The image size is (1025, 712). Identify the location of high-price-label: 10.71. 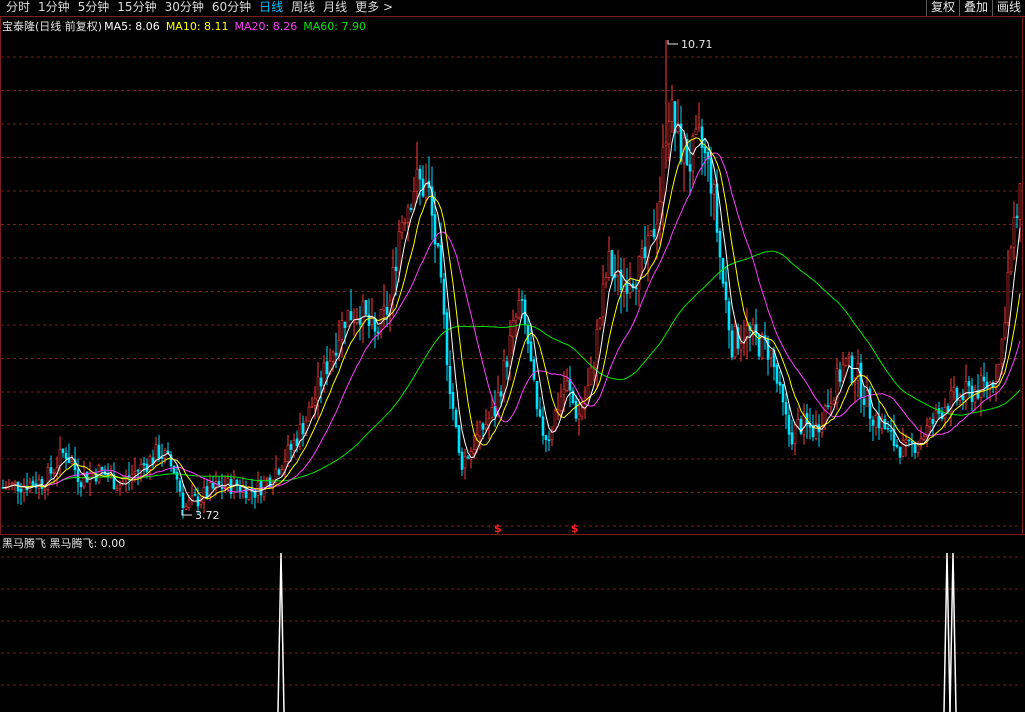
(697, 44).